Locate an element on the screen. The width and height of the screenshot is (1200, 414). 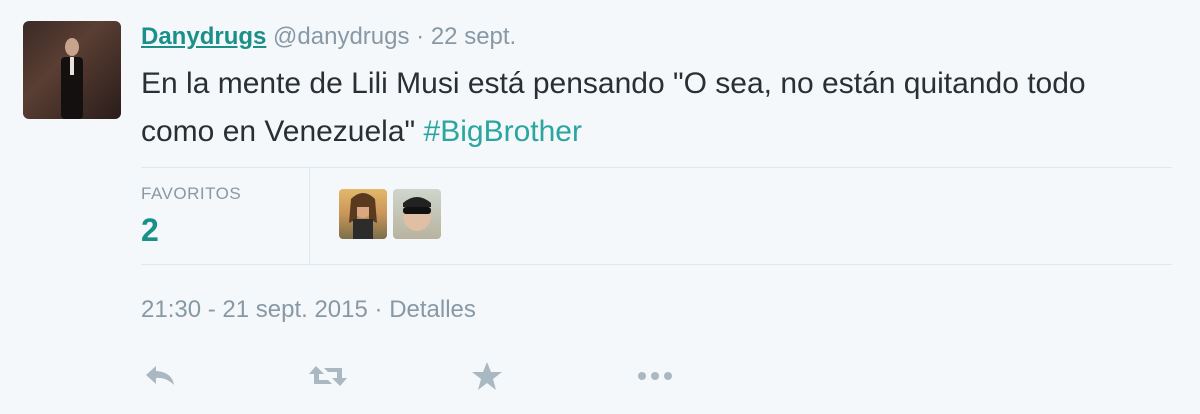
author-avatar is located at coordinates (72, 70).